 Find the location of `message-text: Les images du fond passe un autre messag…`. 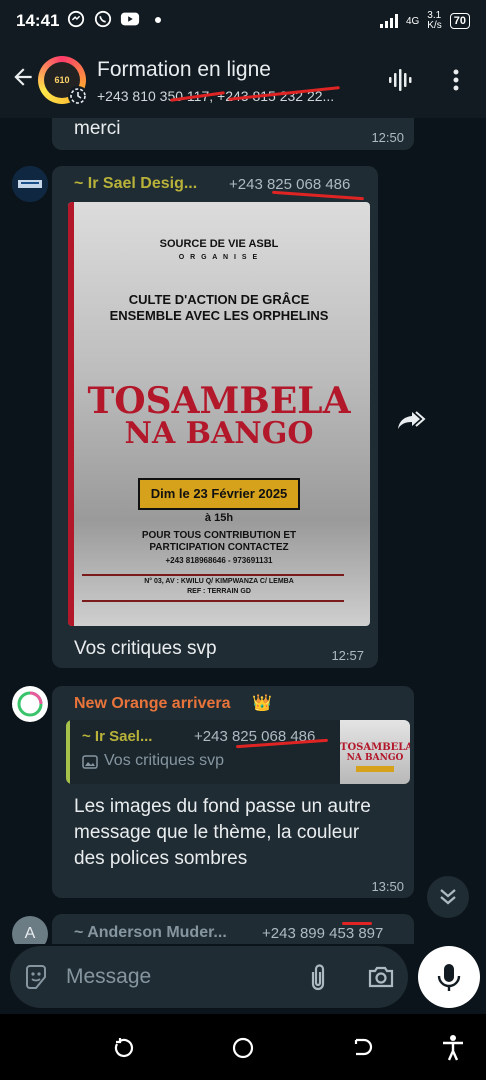

message-text: Les images du fond passe un autre messag… is located at coordinates (222, 832).